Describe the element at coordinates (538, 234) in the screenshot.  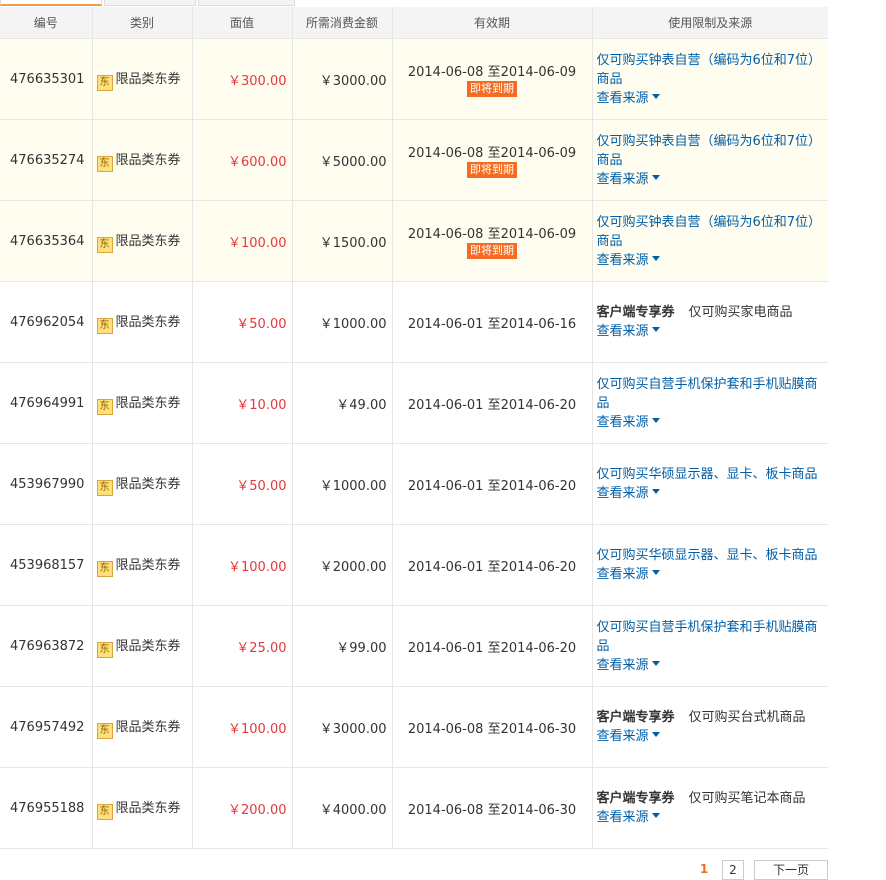
I see `valid-end: 2014-06-09` at that location.